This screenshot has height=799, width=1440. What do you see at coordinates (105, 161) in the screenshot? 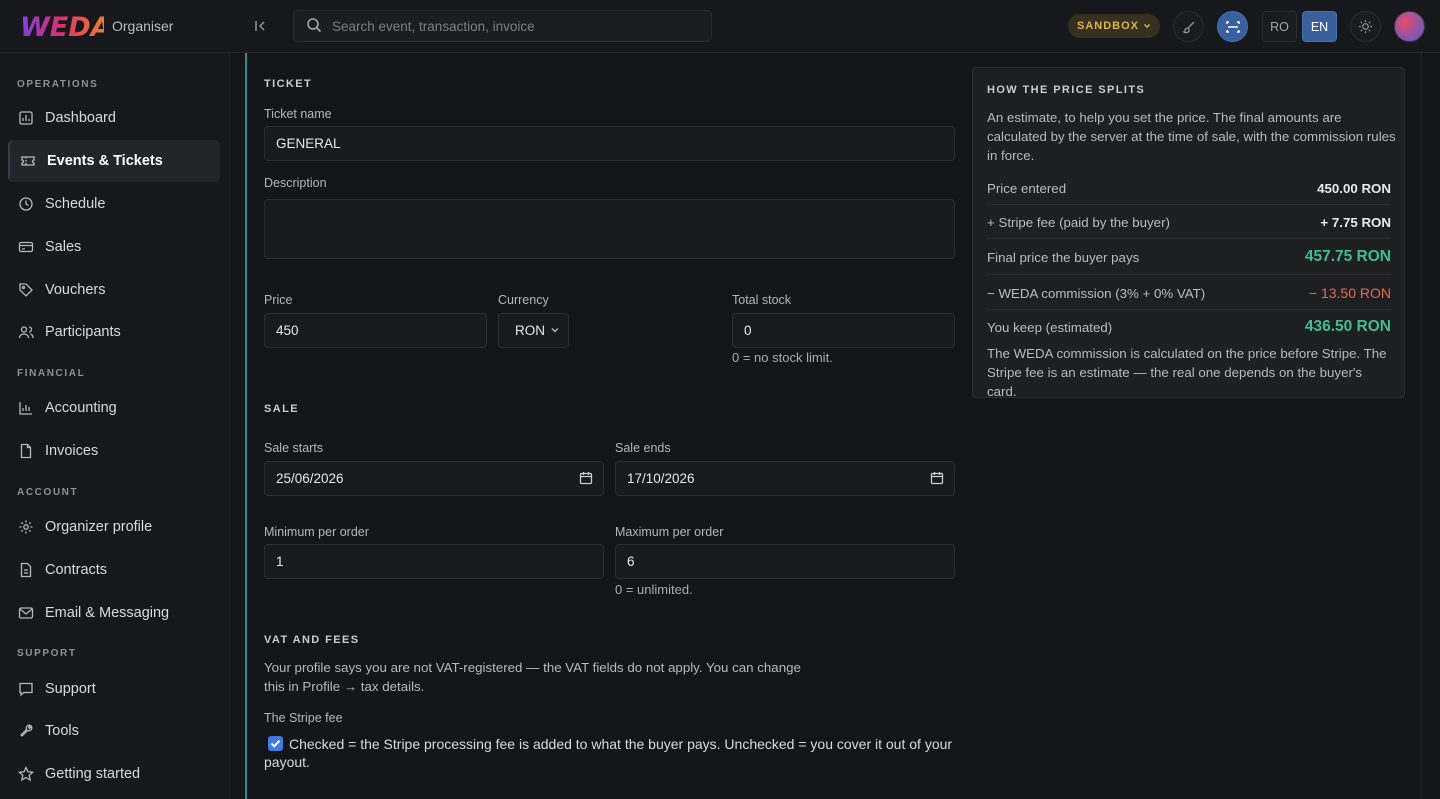
I see `sidebar-item-label: Events & Tickets` at bounding box center [105, 161].